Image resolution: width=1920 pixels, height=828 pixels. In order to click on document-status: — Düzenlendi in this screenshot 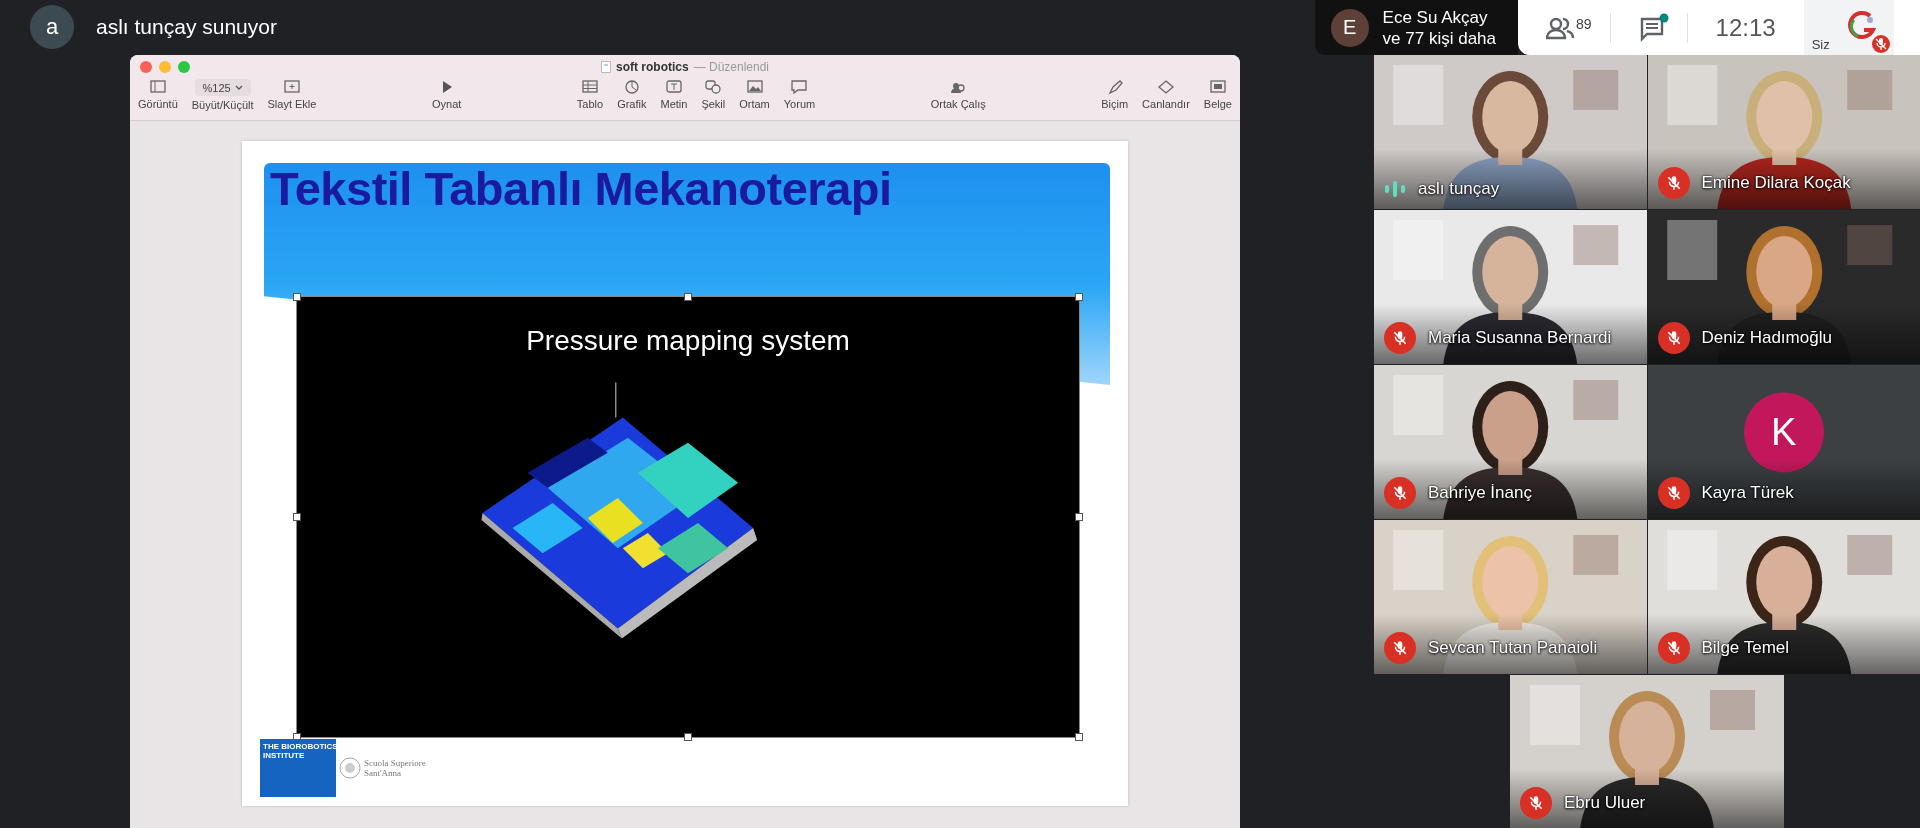, I will do `click(731, 67)`.